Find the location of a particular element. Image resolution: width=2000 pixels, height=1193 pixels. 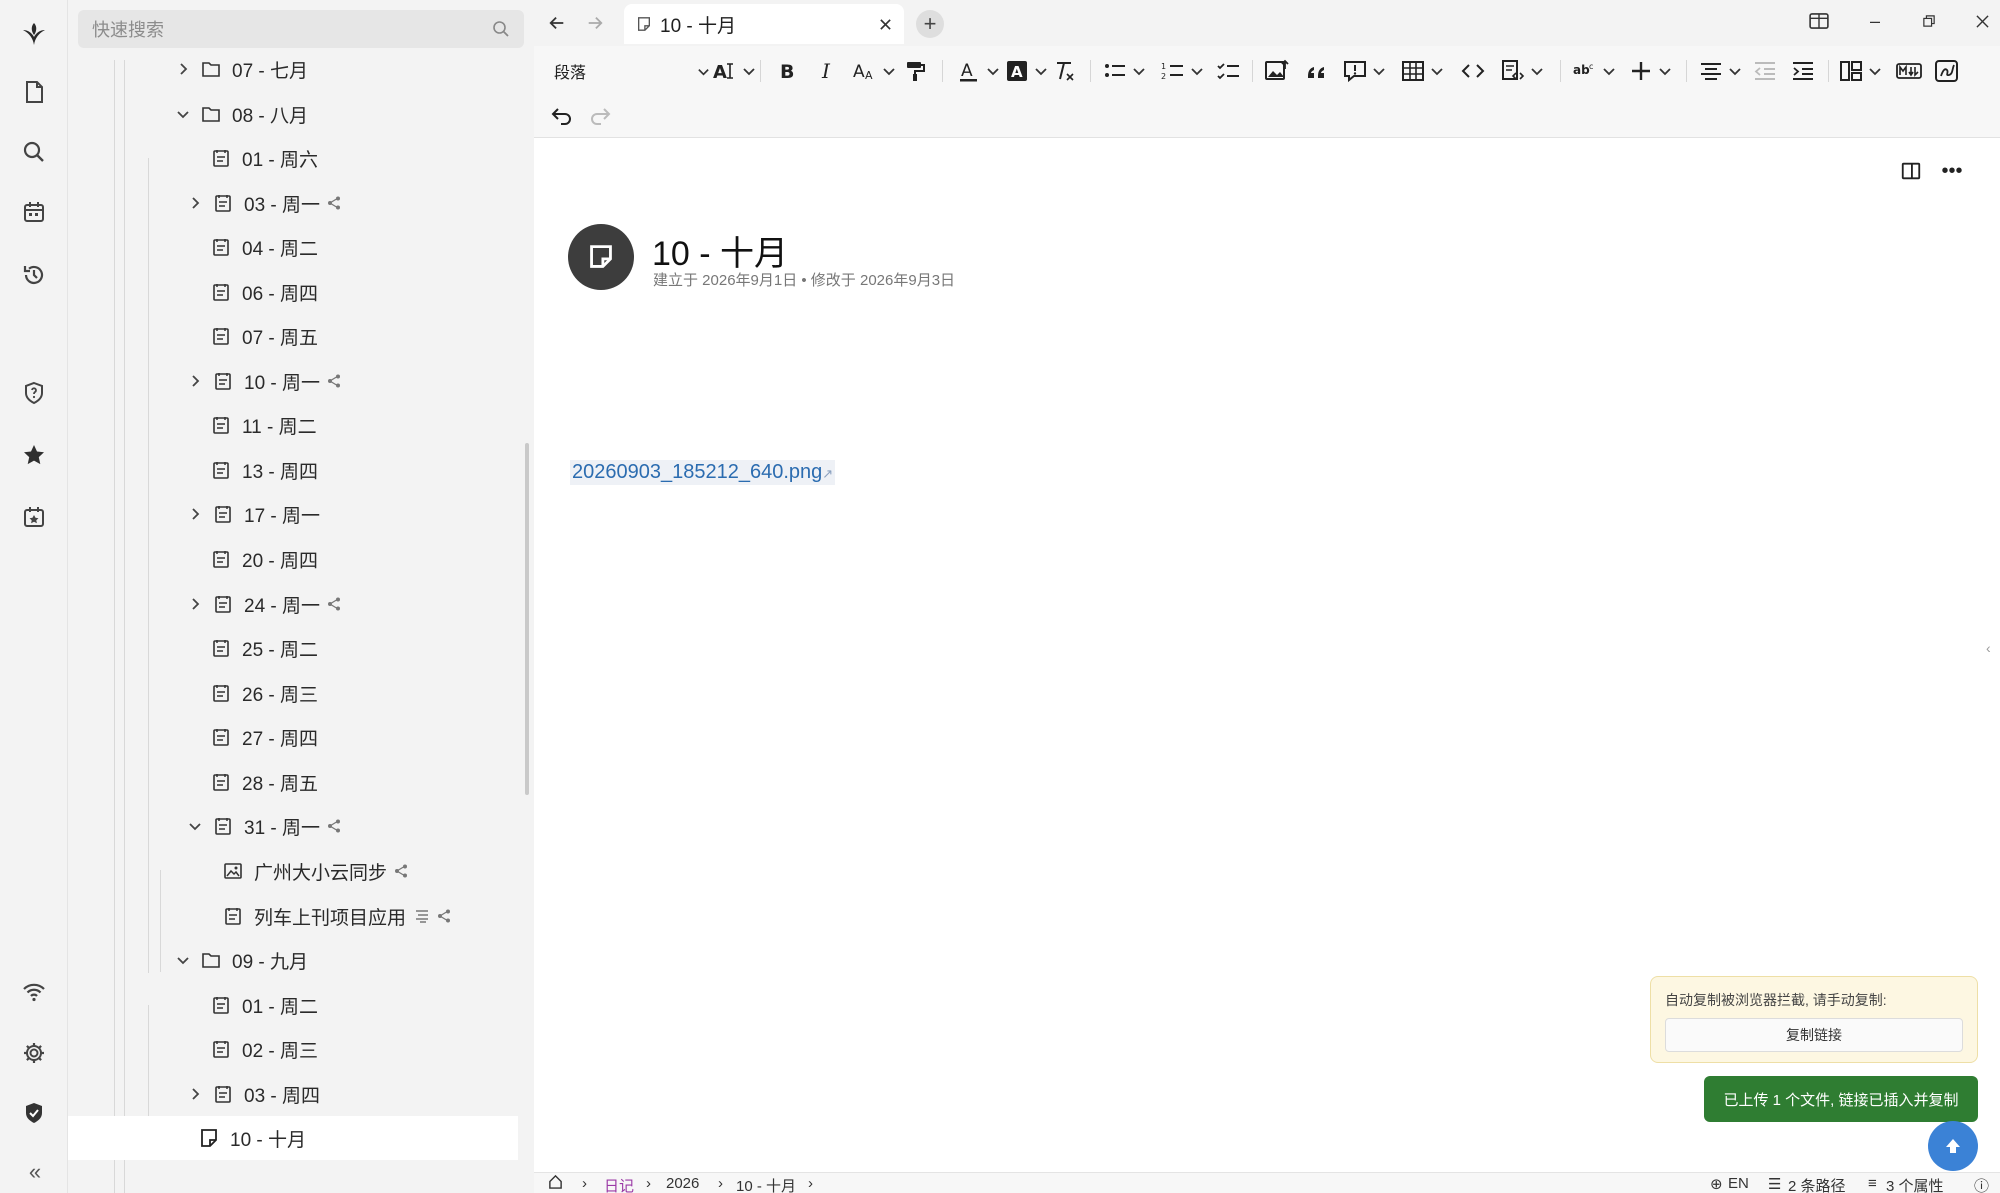

calendar-star-icon is located at coordinates (34, 517).